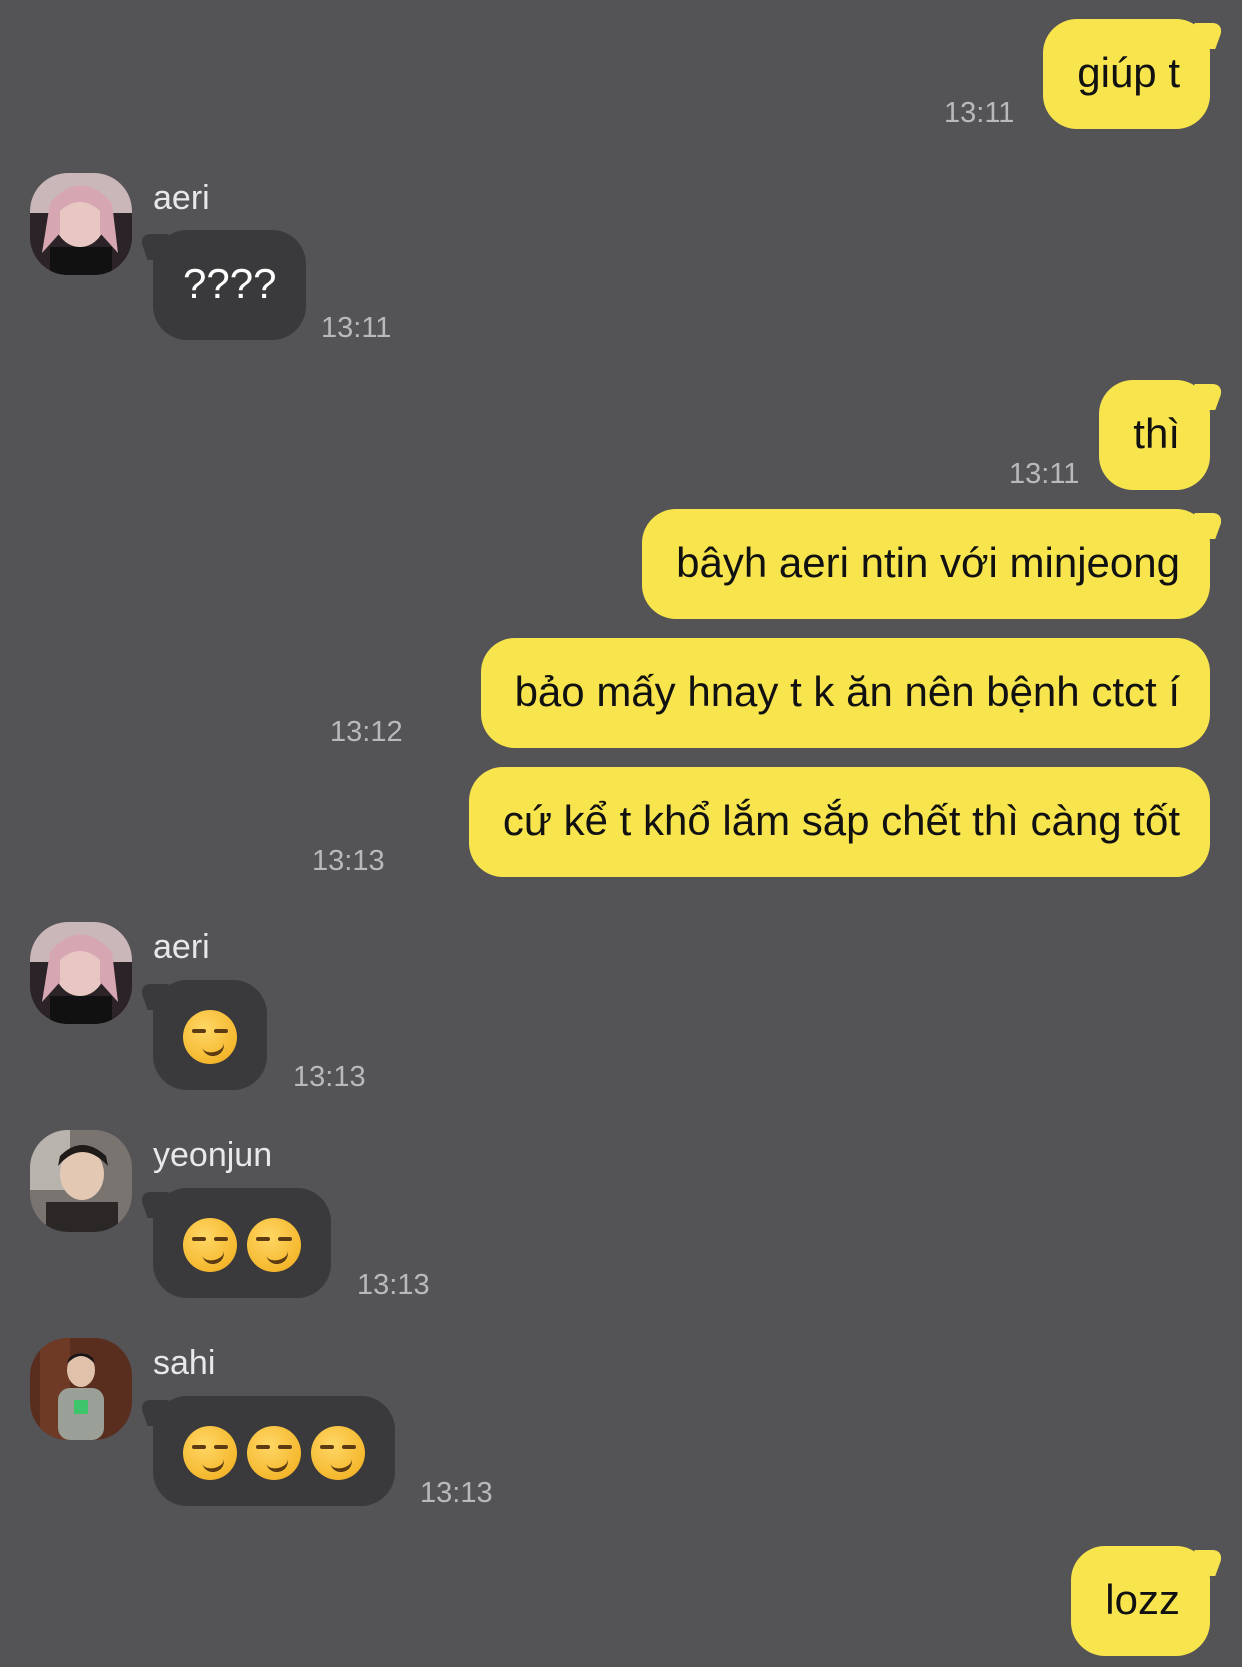 Image resolution: width=1242 pixels, height=1667 pixels. I want to click on outgoing-message: giúp t, so click(1134, 74).